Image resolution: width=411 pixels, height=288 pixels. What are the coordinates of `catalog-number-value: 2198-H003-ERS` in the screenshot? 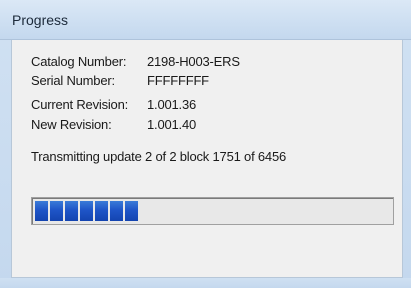 It's located at (193, 61).